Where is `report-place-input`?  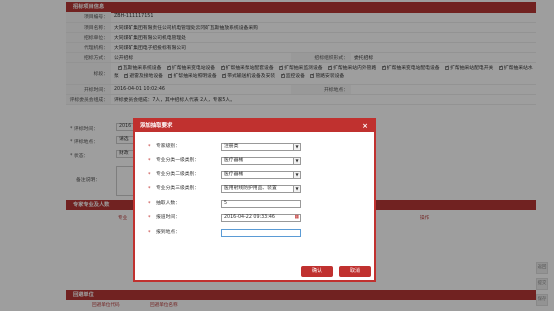 report-place-input is located at coordinates (261, 233).